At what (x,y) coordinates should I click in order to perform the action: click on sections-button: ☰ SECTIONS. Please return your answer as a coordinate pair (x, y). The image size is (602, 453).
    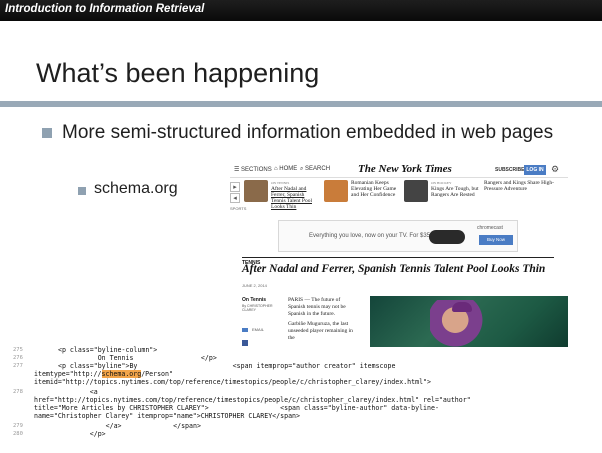
    Looking at the image, I should click on (253, 169).